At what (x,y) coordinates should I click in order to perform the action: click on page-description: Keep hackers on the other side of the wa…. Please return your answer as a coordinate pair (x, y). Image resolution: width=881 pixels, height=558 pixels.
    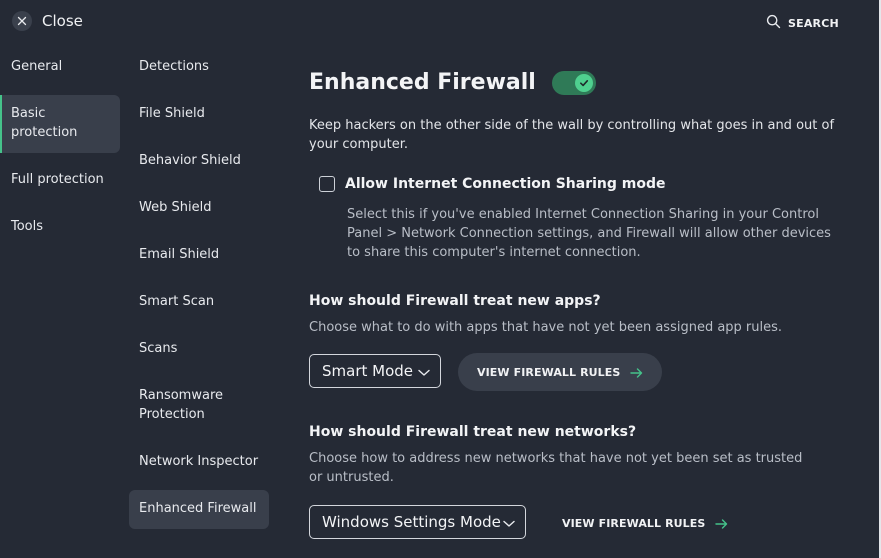
    Looking at the image, I should click on (572, 135).